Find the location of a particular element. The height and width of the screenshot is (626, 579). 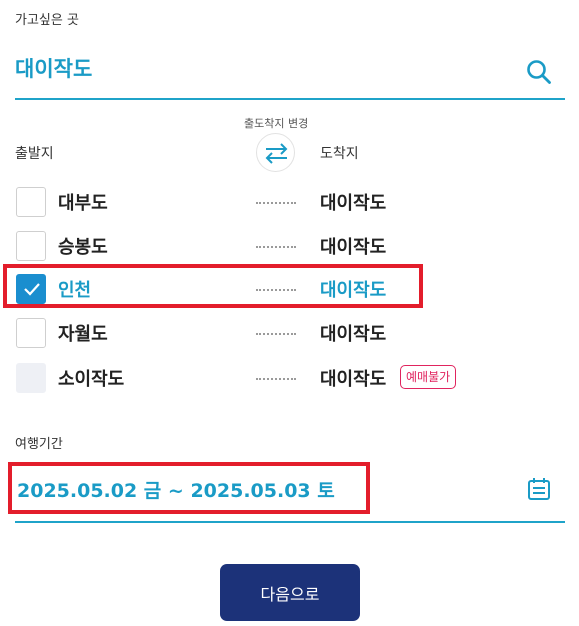

highlight-box-travel-period is located at coordinates (189, 488).